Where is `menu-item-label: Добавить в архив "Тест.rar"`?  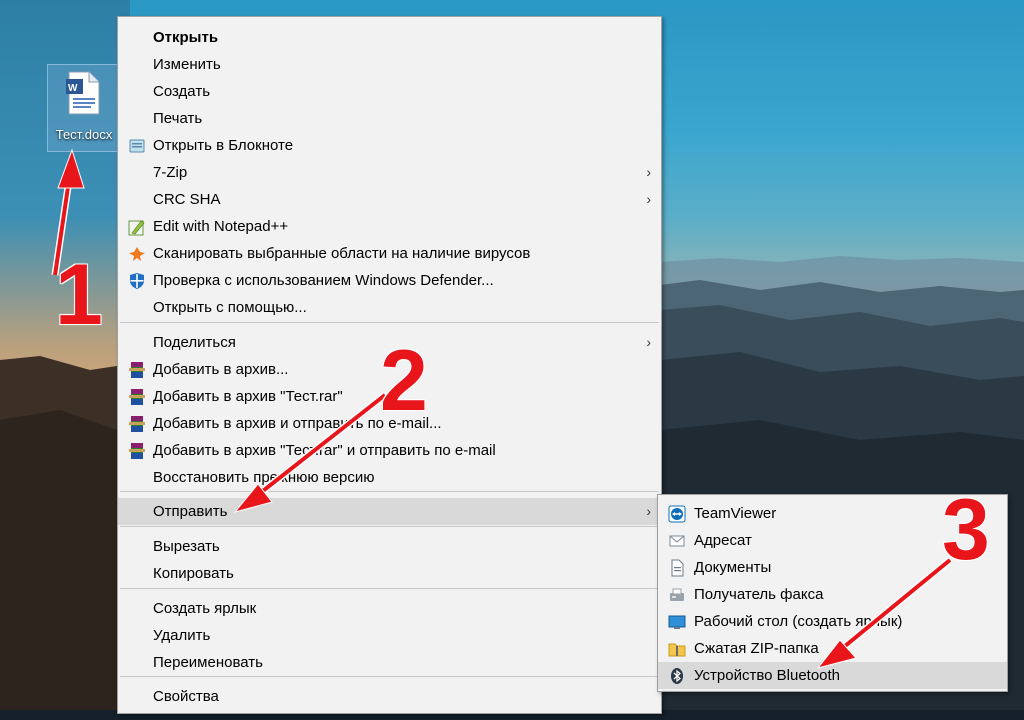 menu-item-label: Добавить в архив "Тест.rar" is located at coordinates (248, 396).